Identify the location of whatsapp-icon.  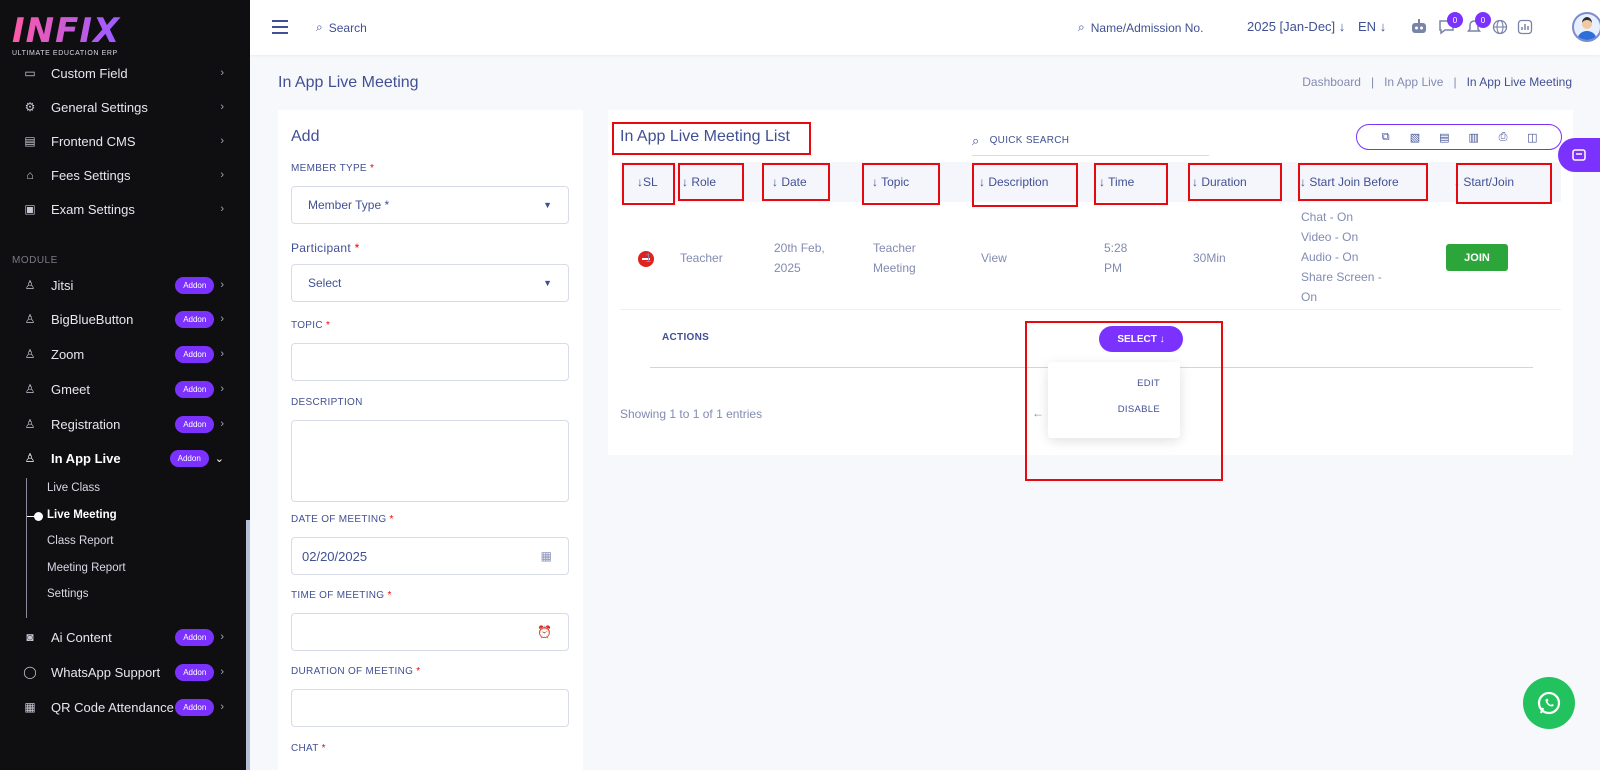
(1549, 703).